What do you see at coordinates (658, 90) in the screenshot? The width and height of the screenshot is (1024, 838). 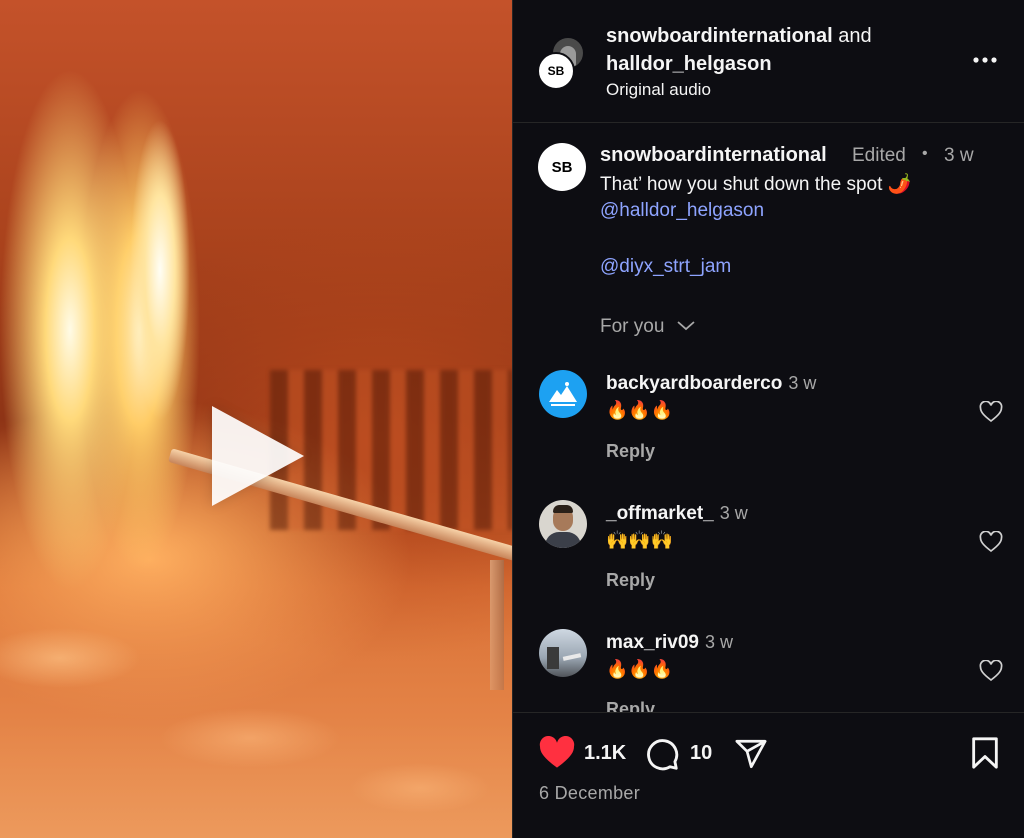 I see `audio-link: Original audio` at bounding box center [658, 90].